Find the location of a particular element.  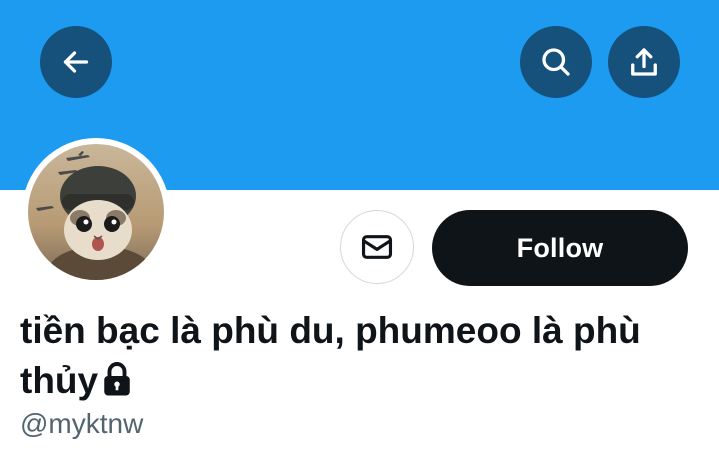

search-icon is located at coordinates (556, 62).